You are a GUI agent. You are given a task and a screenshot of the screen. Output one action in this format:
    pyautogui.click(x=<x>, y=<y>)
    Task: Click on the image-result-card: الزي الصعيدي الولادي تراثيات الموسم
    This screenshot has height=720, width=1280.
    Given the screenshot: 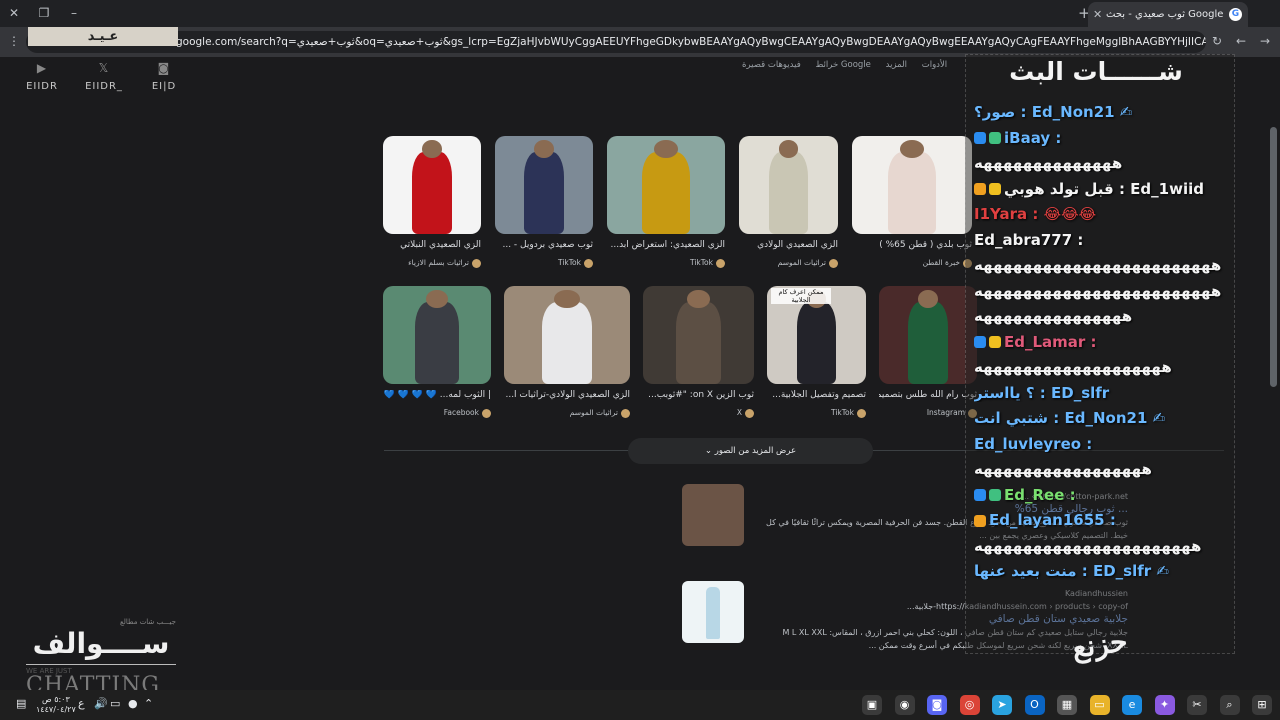 What is the action you would take?
    pyautogui.click(x=788, y=202)
    